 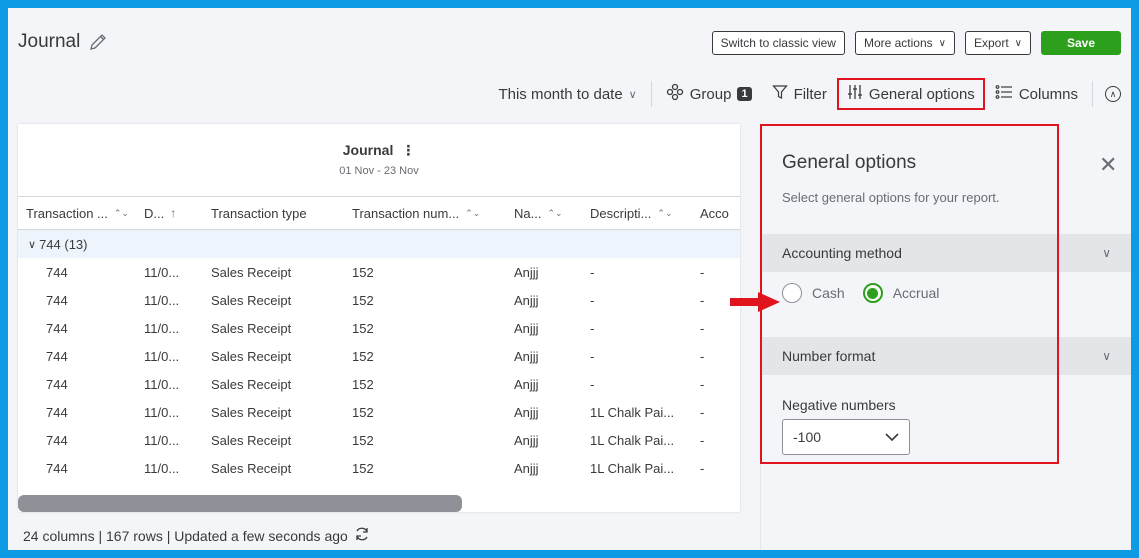 I want to click on radio-circle-selected, so click(x=872, y=293).